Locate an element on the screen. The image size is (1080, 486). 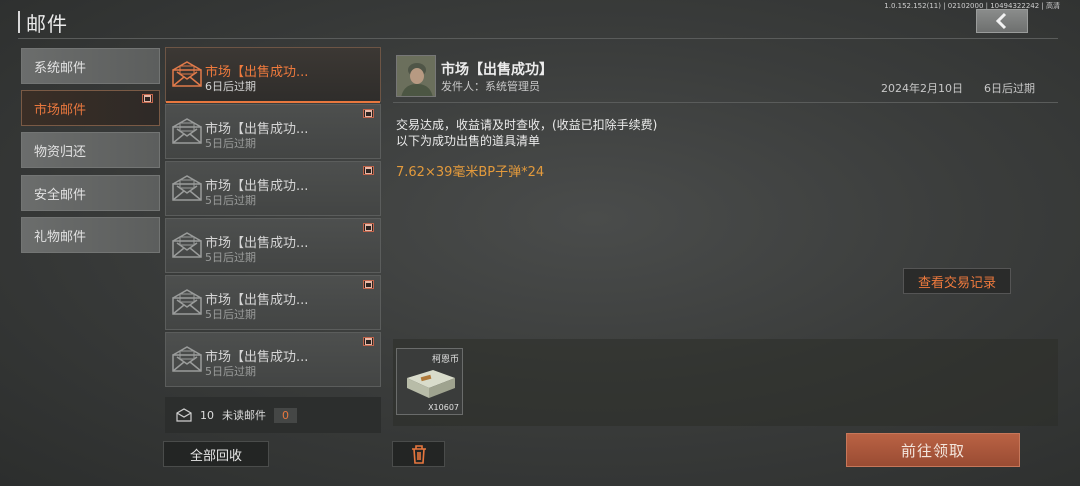
category-gift: 礼物邮件 is located at coordinates (90, 235).